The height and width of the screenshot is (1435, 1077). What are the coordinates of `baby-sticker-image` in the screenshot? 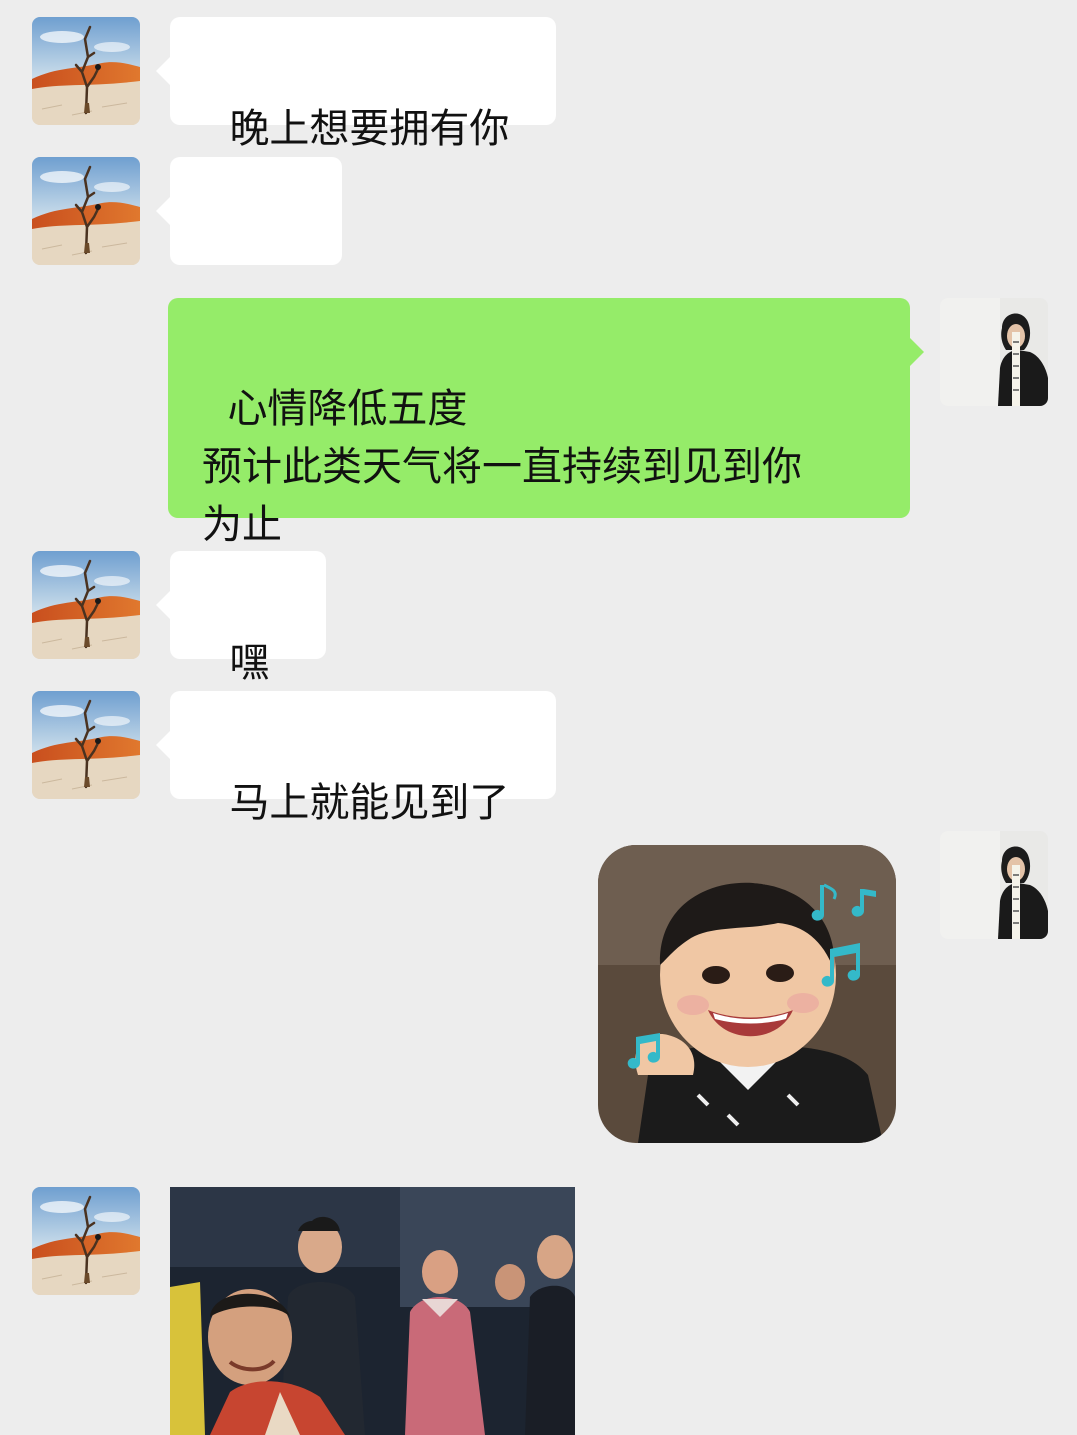 It's located at (747, 994).